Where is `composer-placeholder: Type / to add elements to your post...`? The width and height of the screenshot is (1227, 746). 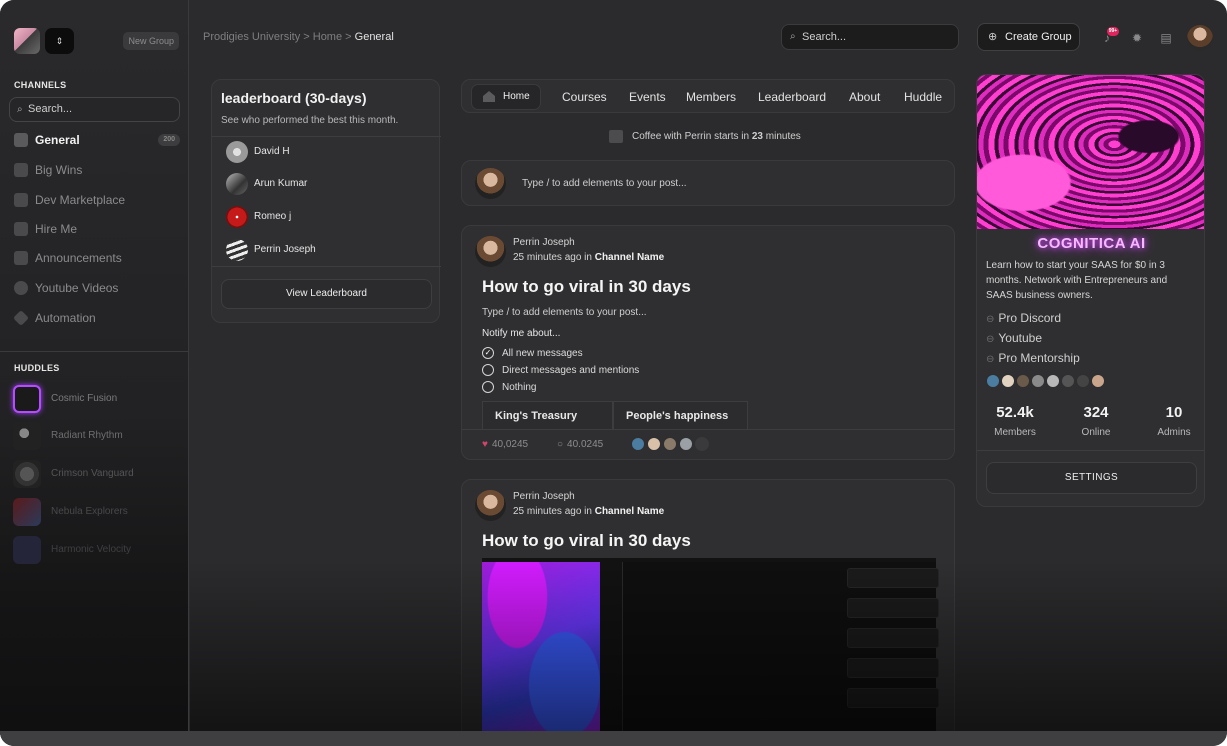
composer-placeholder: Type / to add elements to your post... is located at coordinates (604, 183).